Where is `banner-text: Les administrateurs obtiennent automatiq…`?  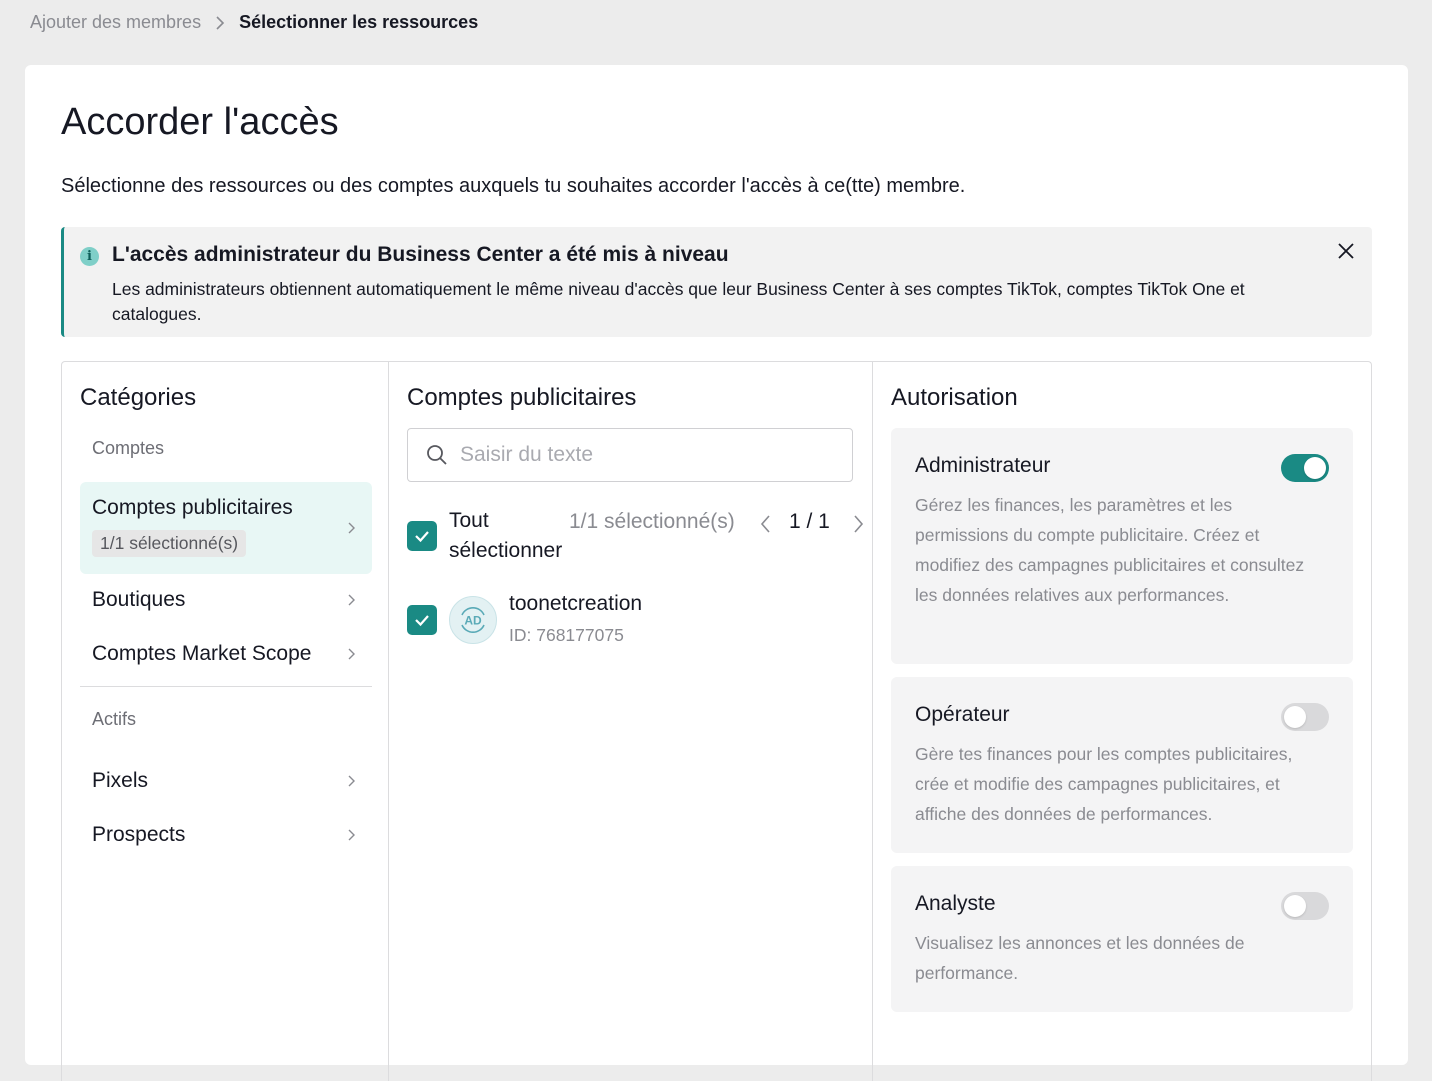
banner-text: Les administrateurs obtiennent automatiq… is located at coordinates (678, 301).